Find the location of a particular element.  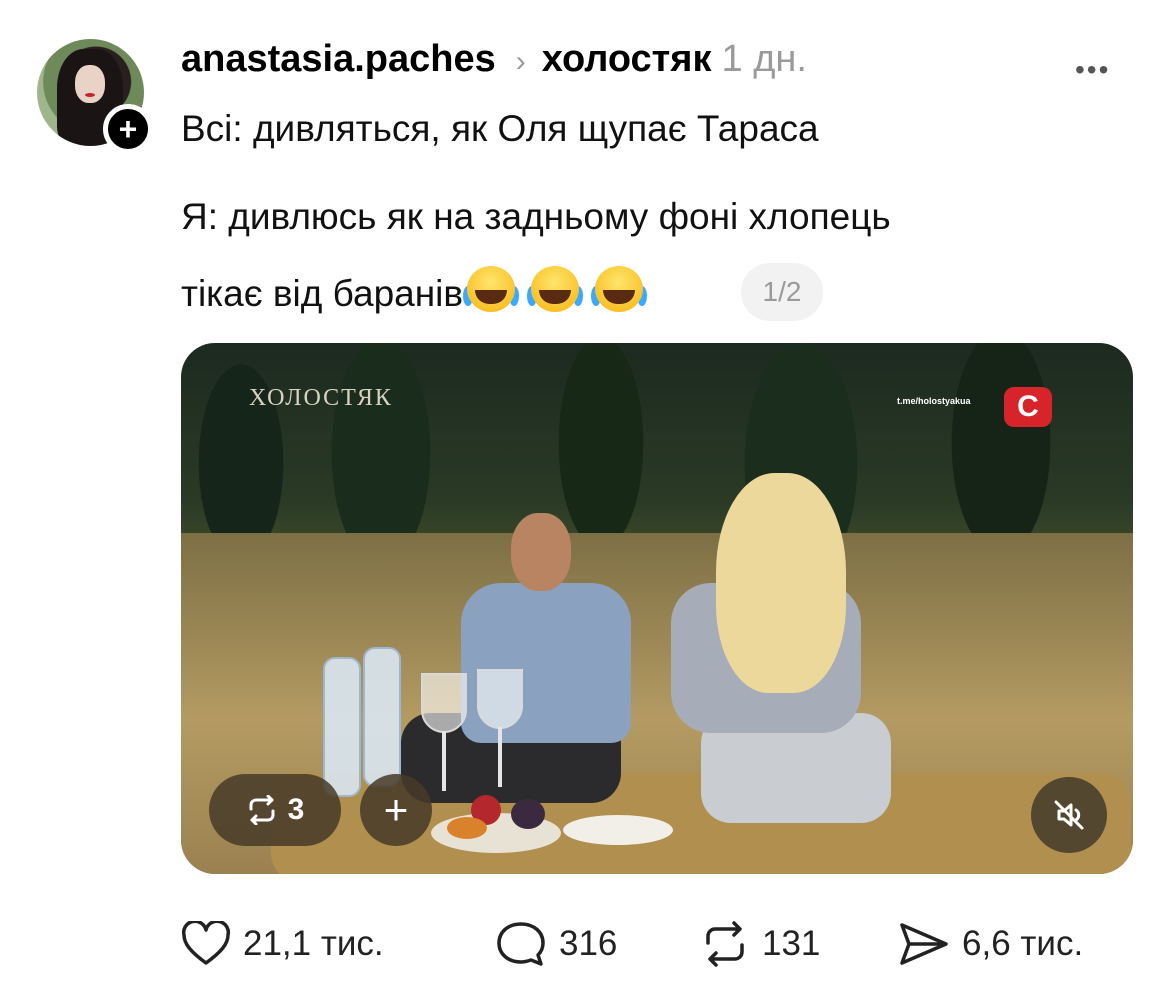

like-count: 21,1 тис. is located at coordinates (313, 943).